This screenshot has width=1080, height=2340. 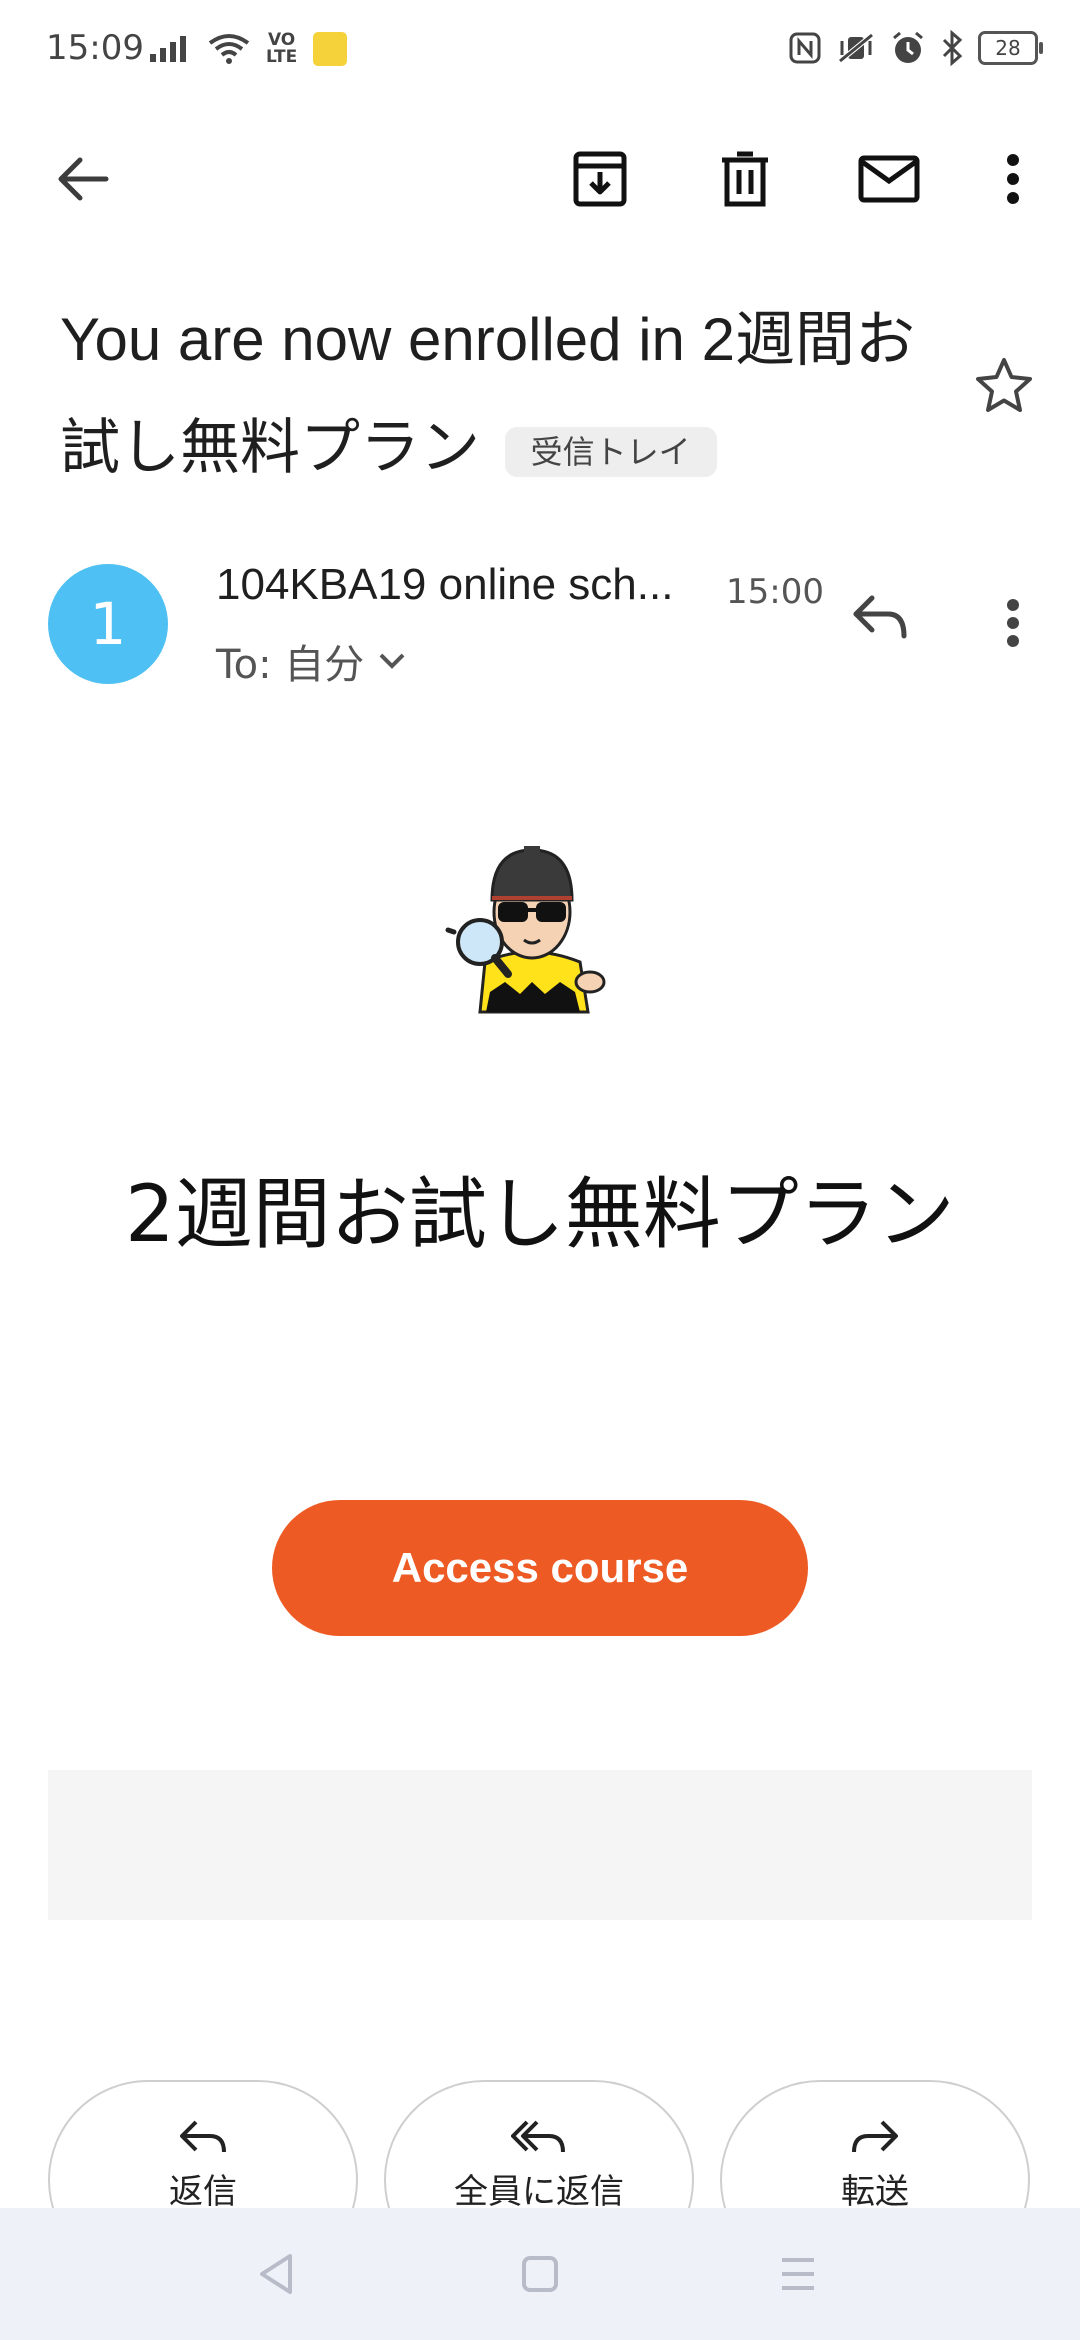 I want to click on more-options-button, so click(x=1013, y=179).